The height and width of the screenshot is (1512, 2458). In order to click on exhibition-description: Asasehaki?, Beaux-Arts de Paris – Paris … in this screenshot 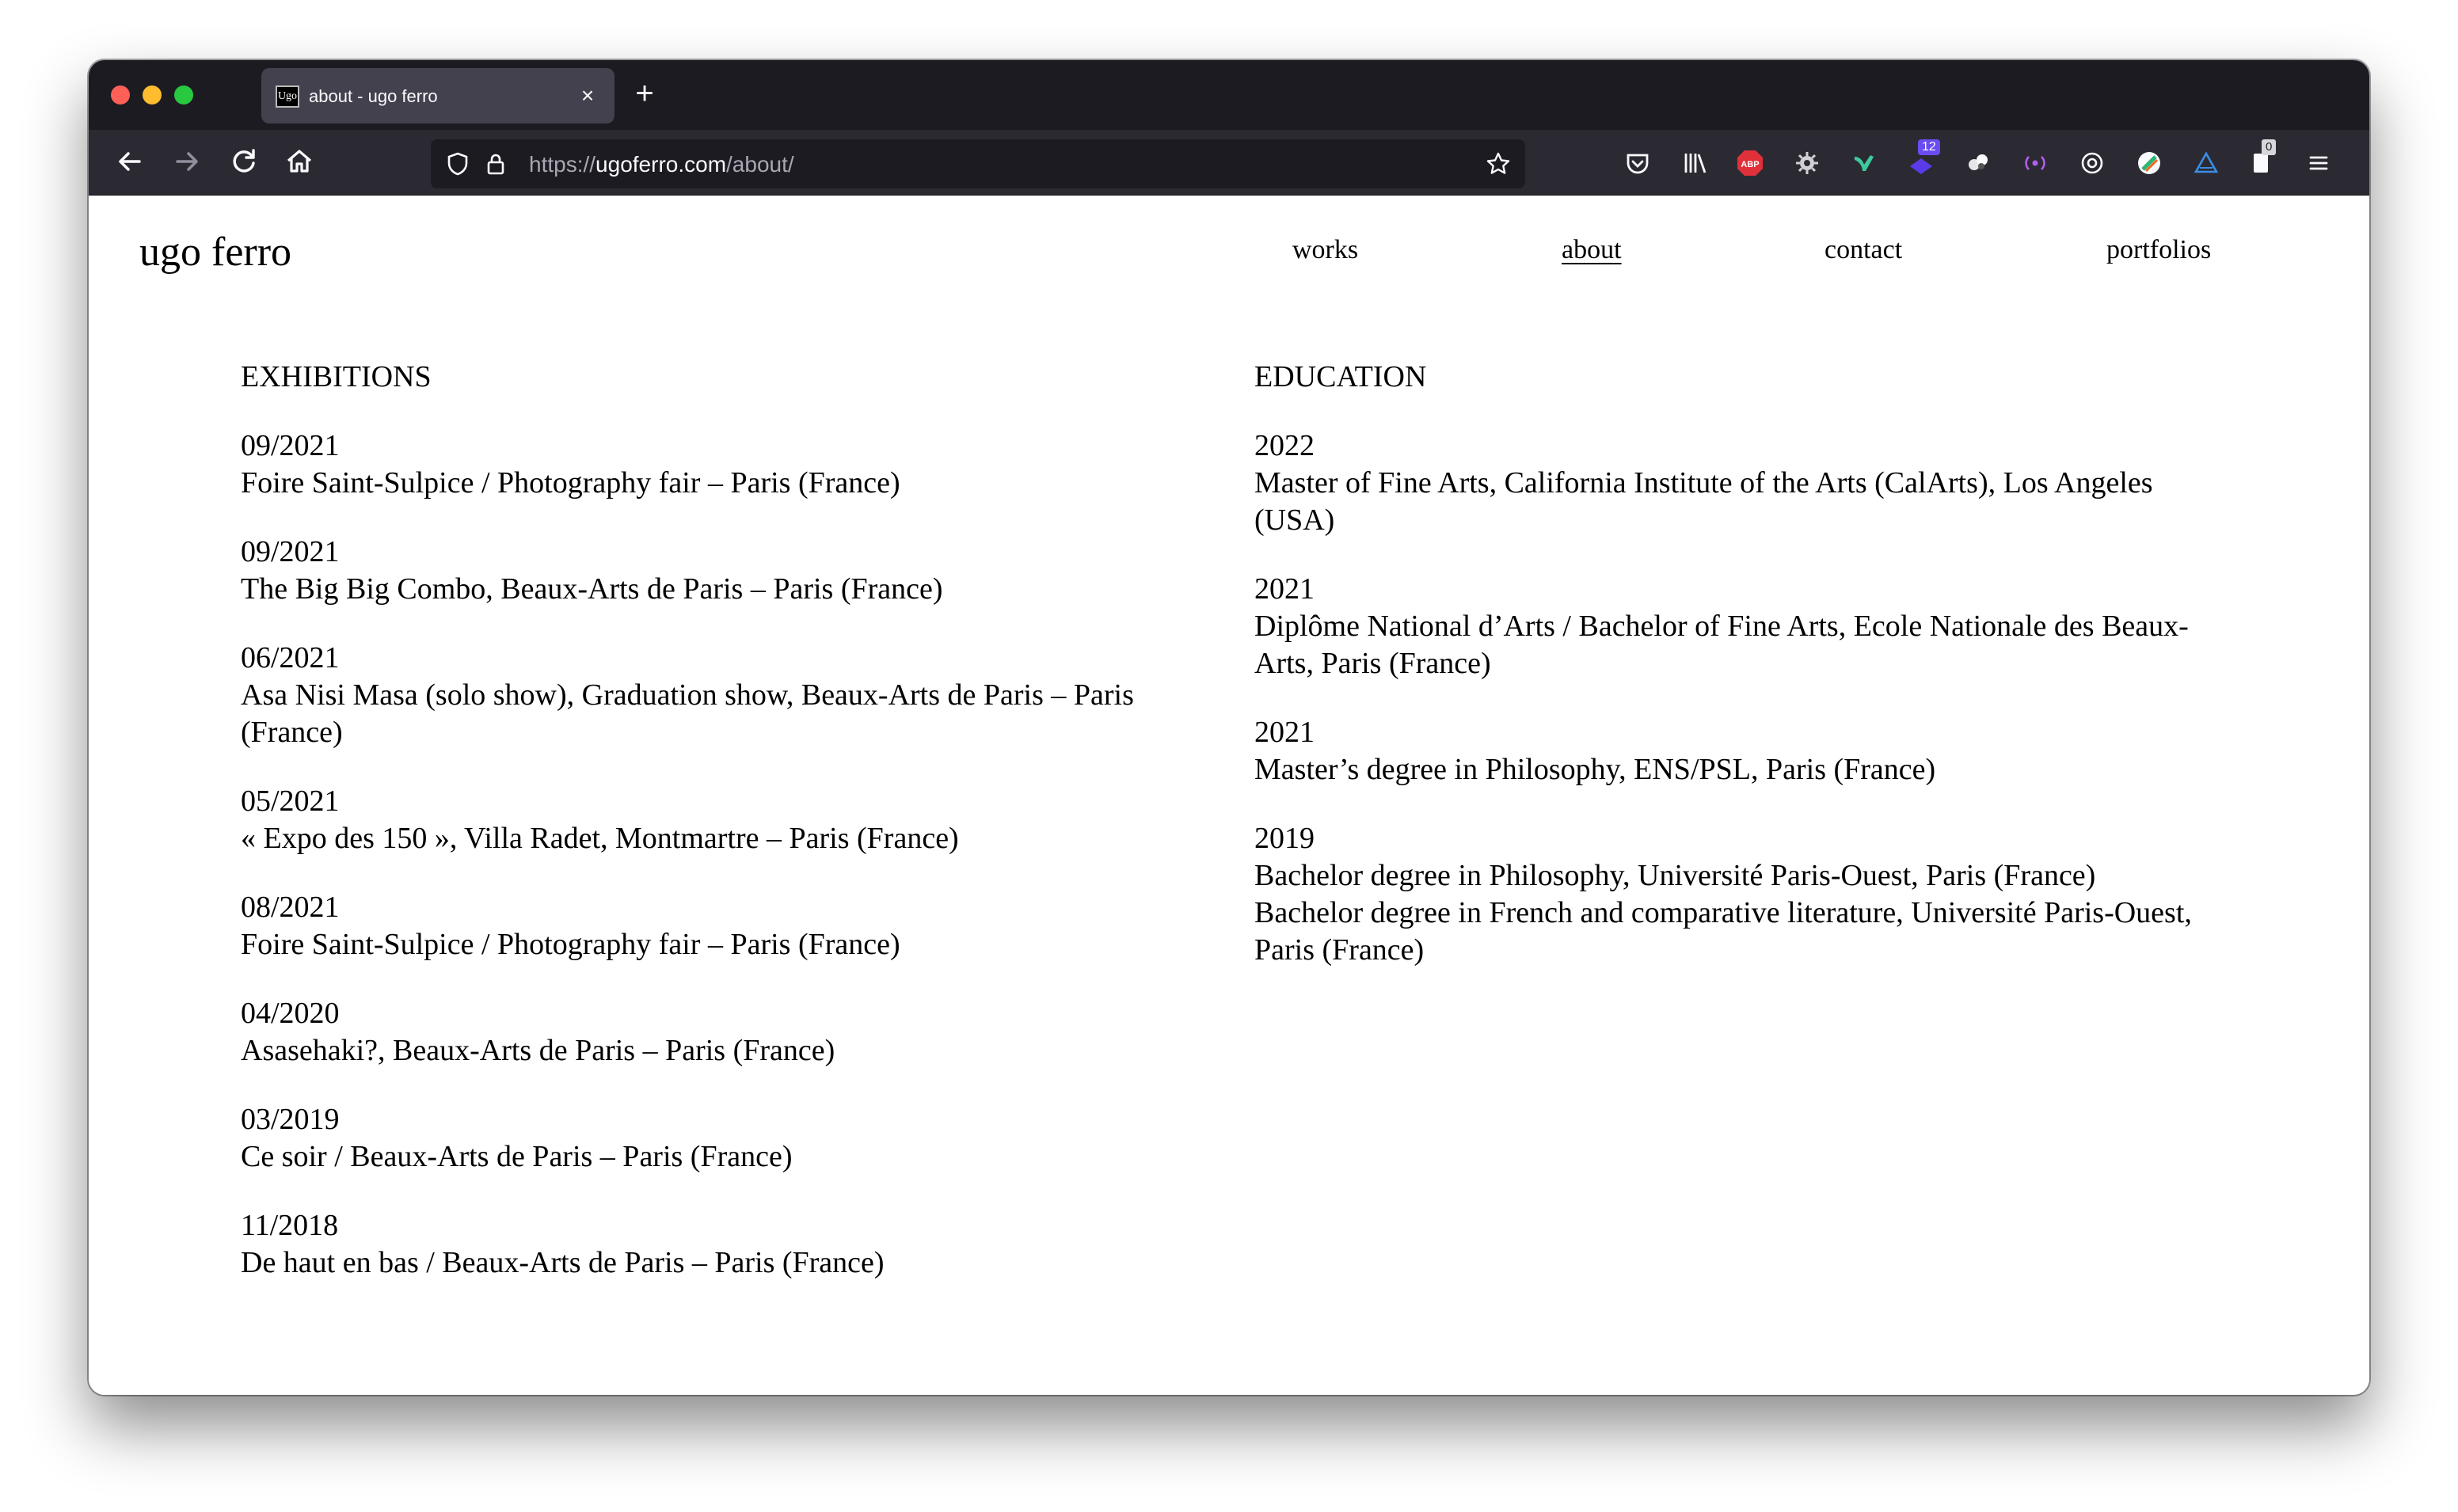, I will do `click(538, 1050)`.